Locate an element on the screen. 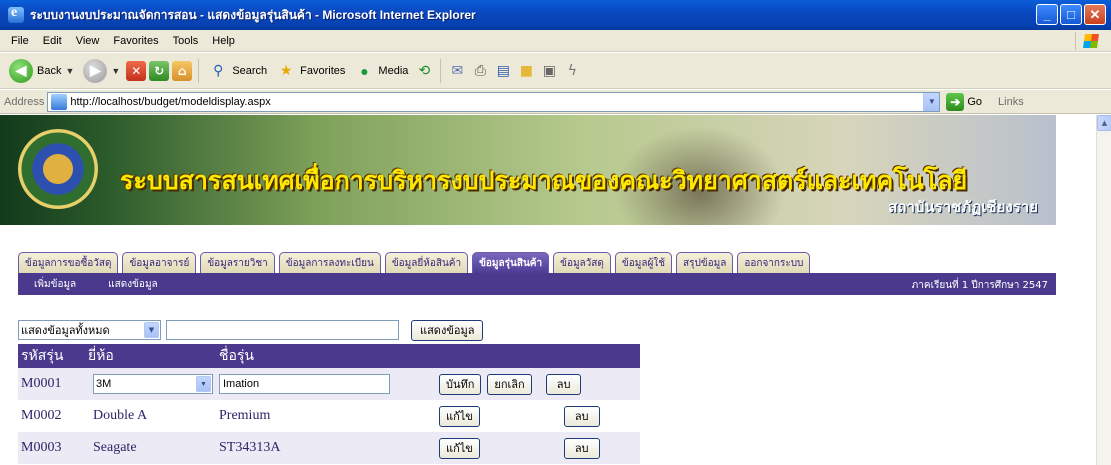  filter-select-value: แสดงข้อมูลทั้งหมด is located at coordinates (65, 330).